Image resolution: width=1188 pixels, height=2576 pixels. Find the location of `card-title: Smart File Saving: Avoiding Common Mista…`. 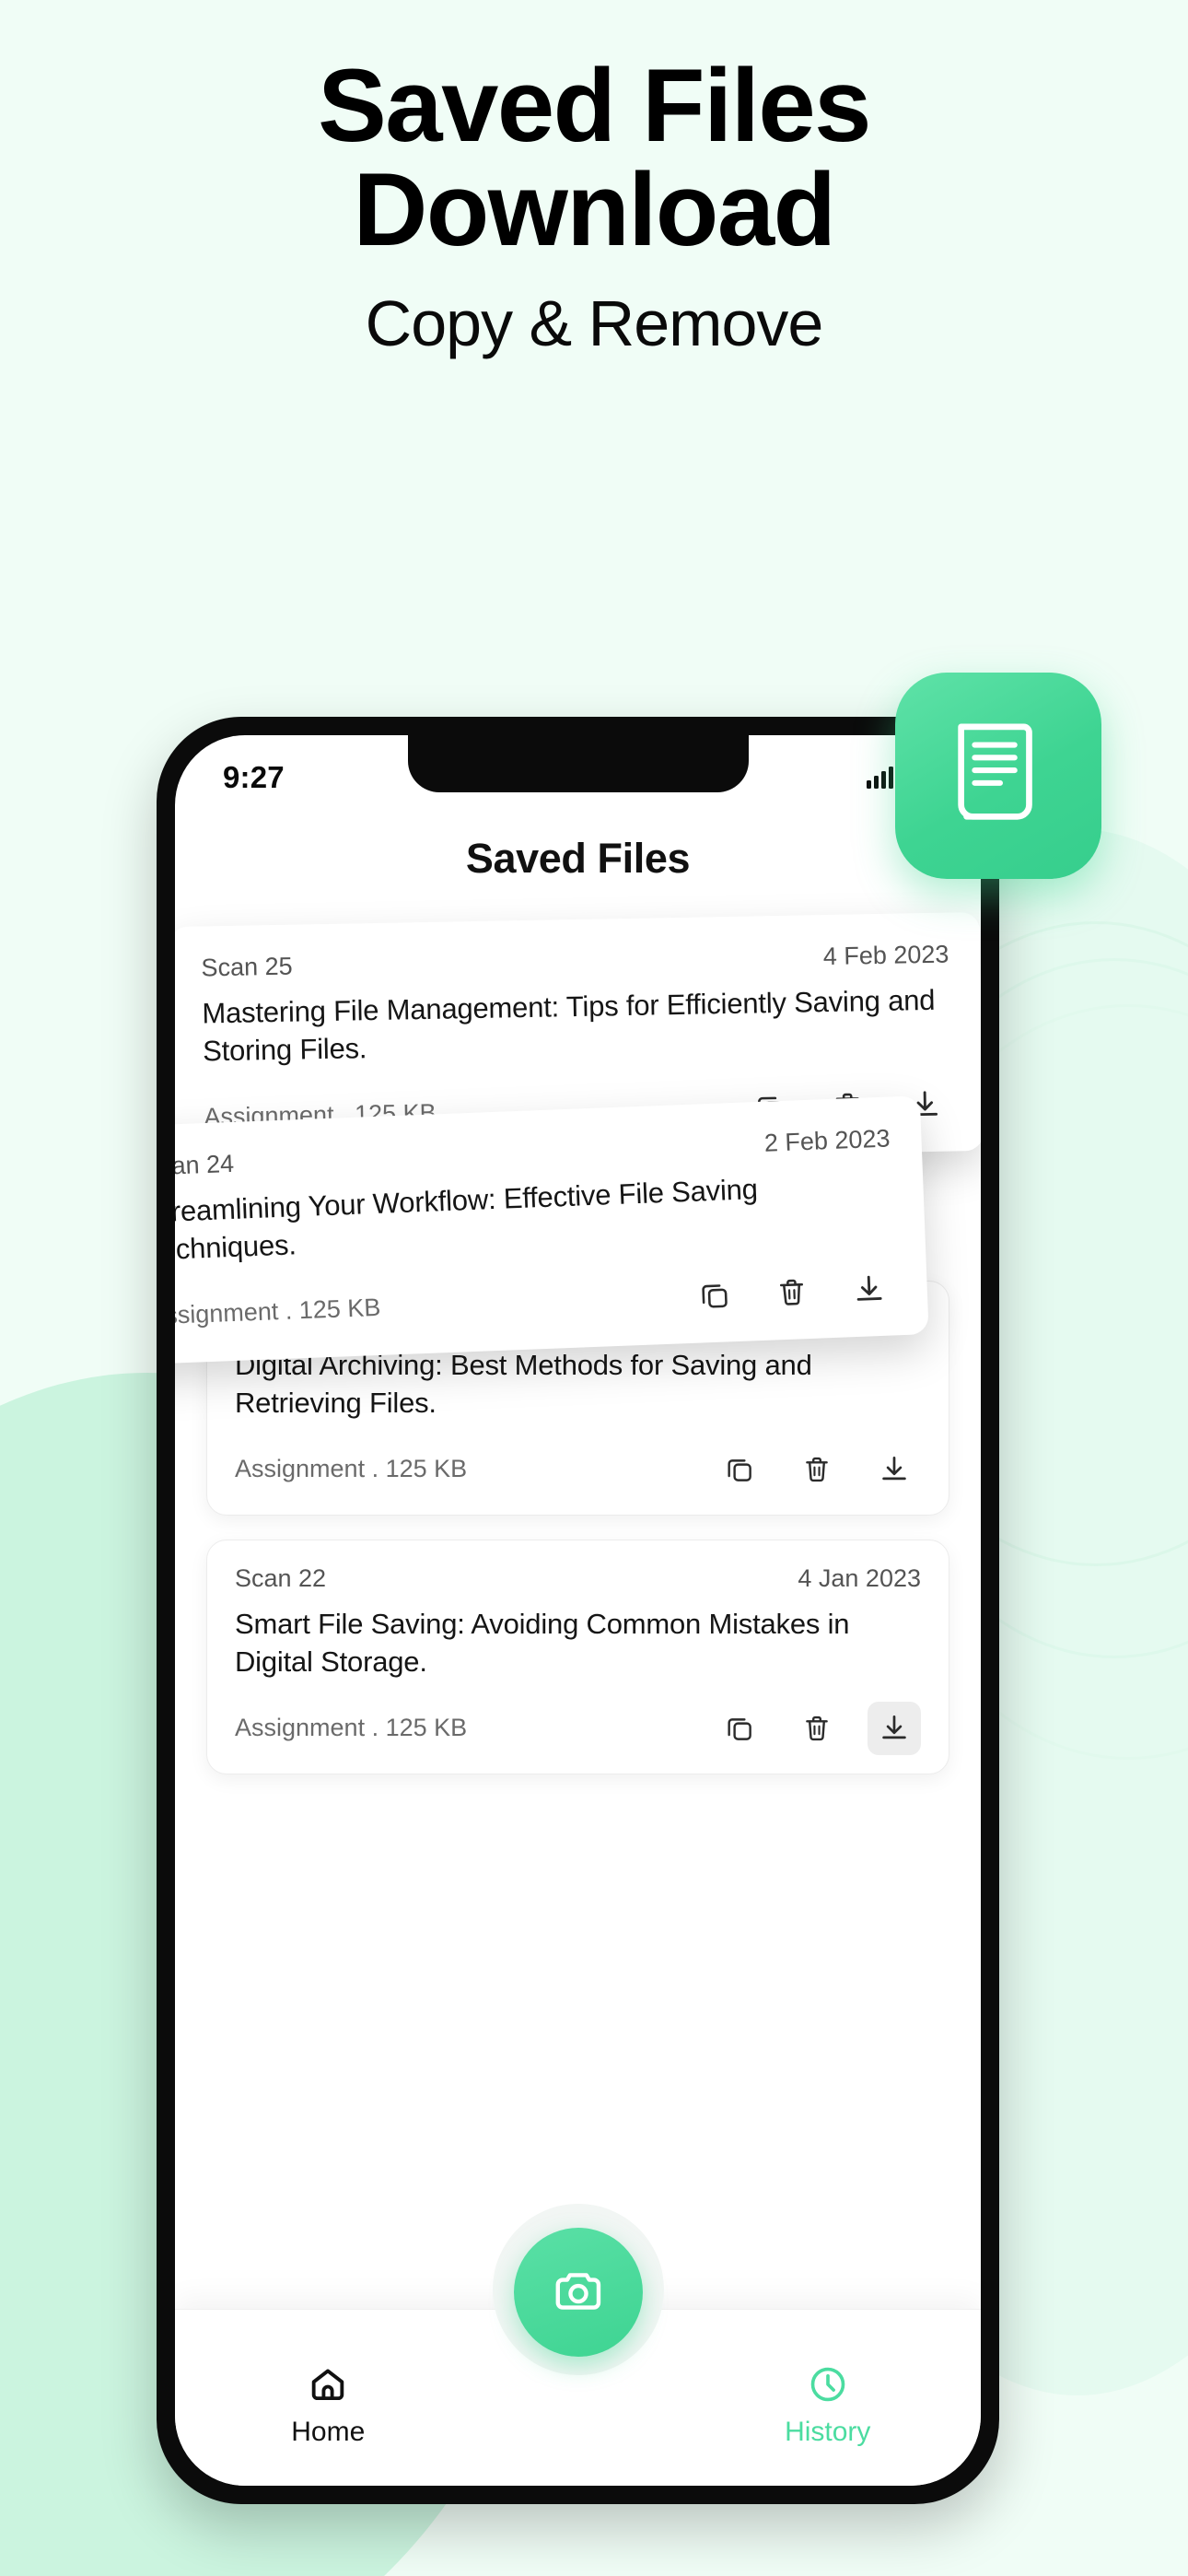

card-title: Smart File Saving: Avoiding Common Mista… is located at coordinates (542, 1642).